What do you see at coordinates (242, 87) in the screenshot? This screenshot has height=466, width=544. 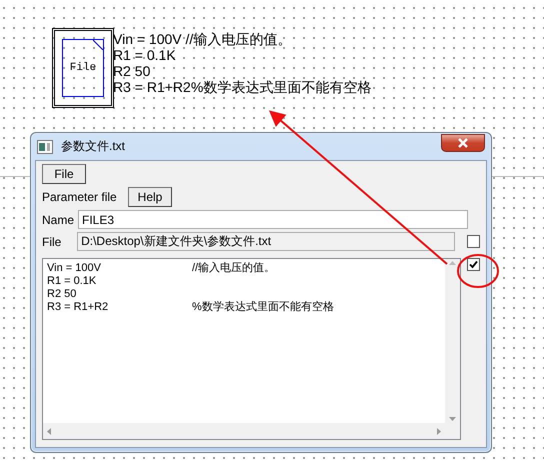 I see `canvas-text: R3 = R1+R2%数学表达式里面不能有空格` at bounding box center [242, 87].